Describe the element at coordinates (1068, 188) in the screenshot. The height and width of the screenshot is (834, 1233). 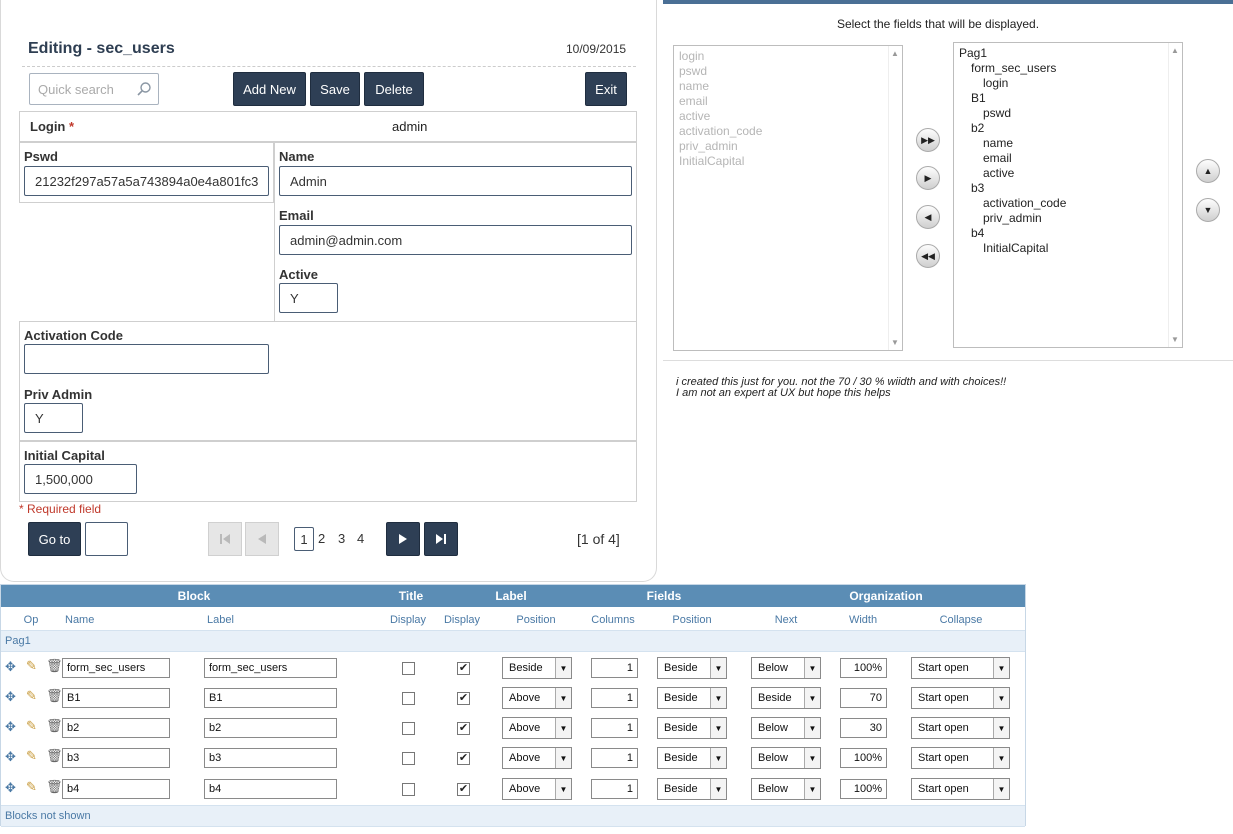
I see `selected-field-item: b3` at that location.